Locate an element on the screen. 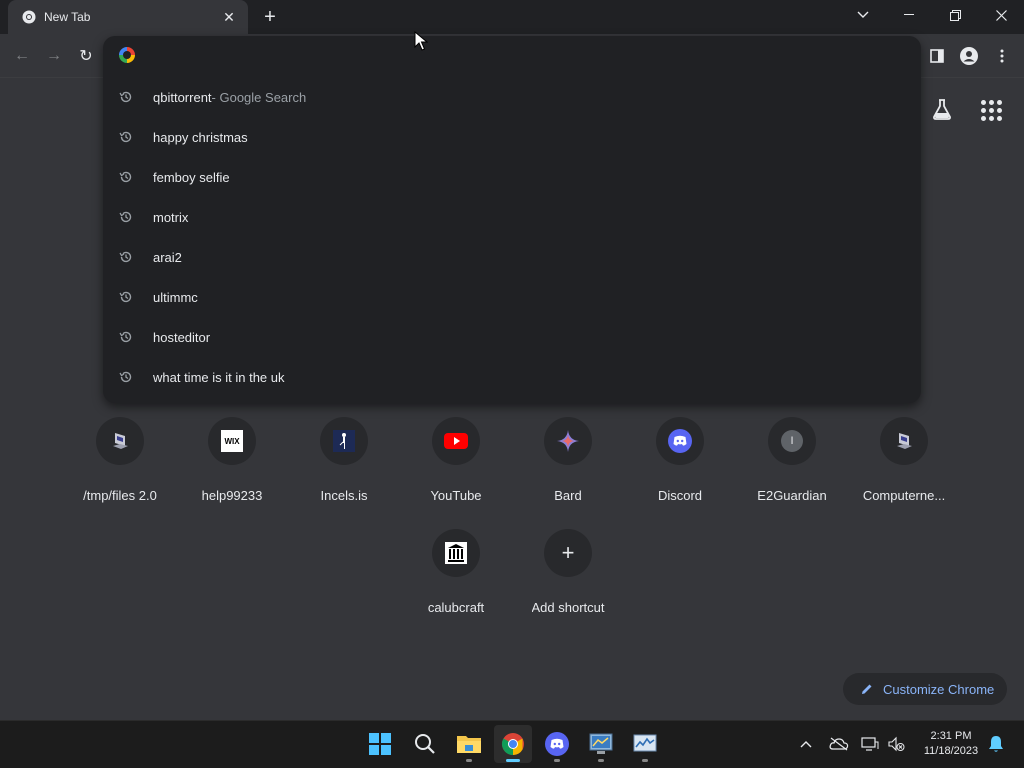  bard-icon is located at coordinates (568, 441).